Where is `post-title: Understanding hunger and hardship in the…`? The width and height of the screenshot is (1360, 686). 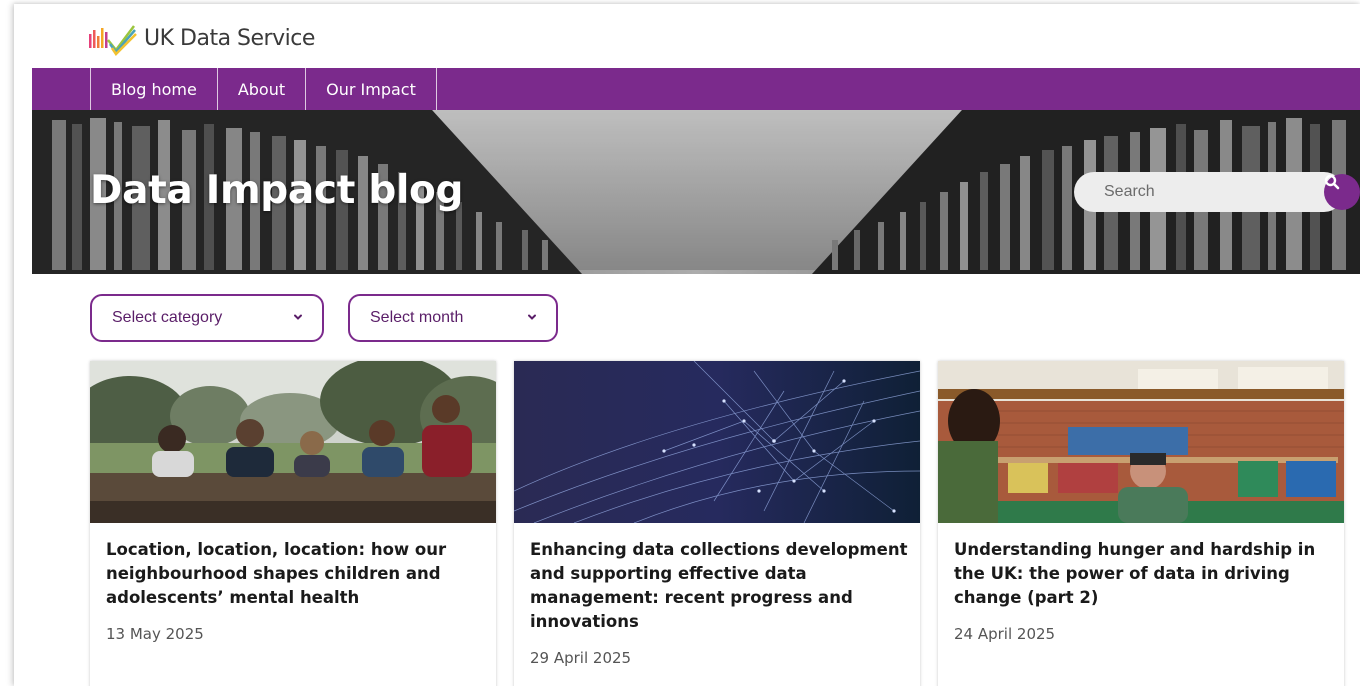
post-title: Understanding hunger and hardship in the… is located at coordinates (1144, 574).